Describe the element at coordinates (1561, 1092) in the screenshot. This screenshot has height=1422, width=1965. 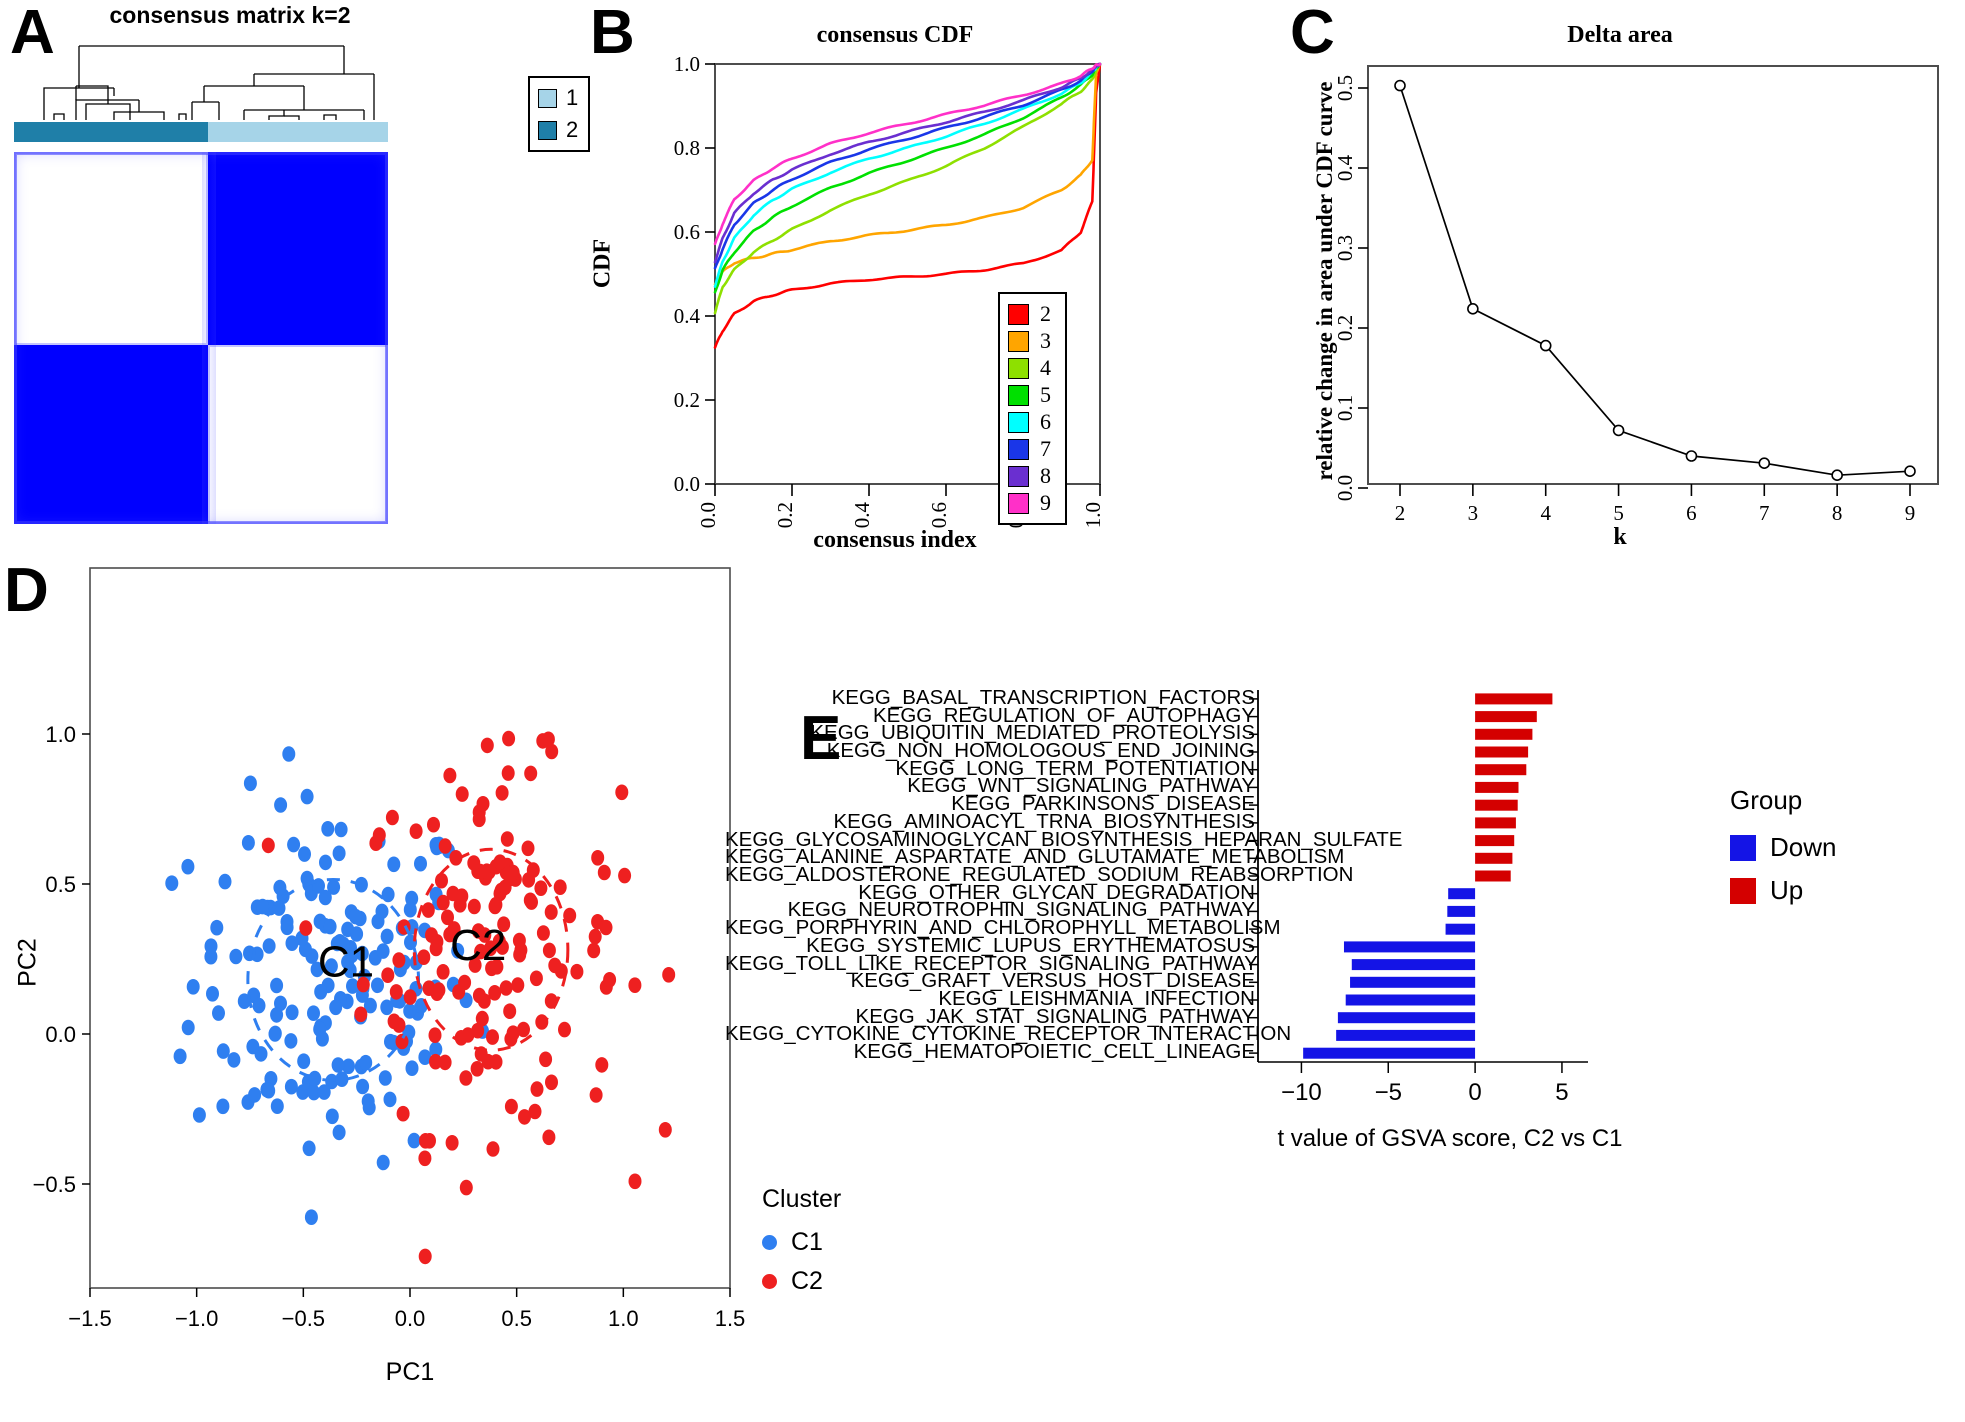
I see `e-xtick-label: 5` at that location.